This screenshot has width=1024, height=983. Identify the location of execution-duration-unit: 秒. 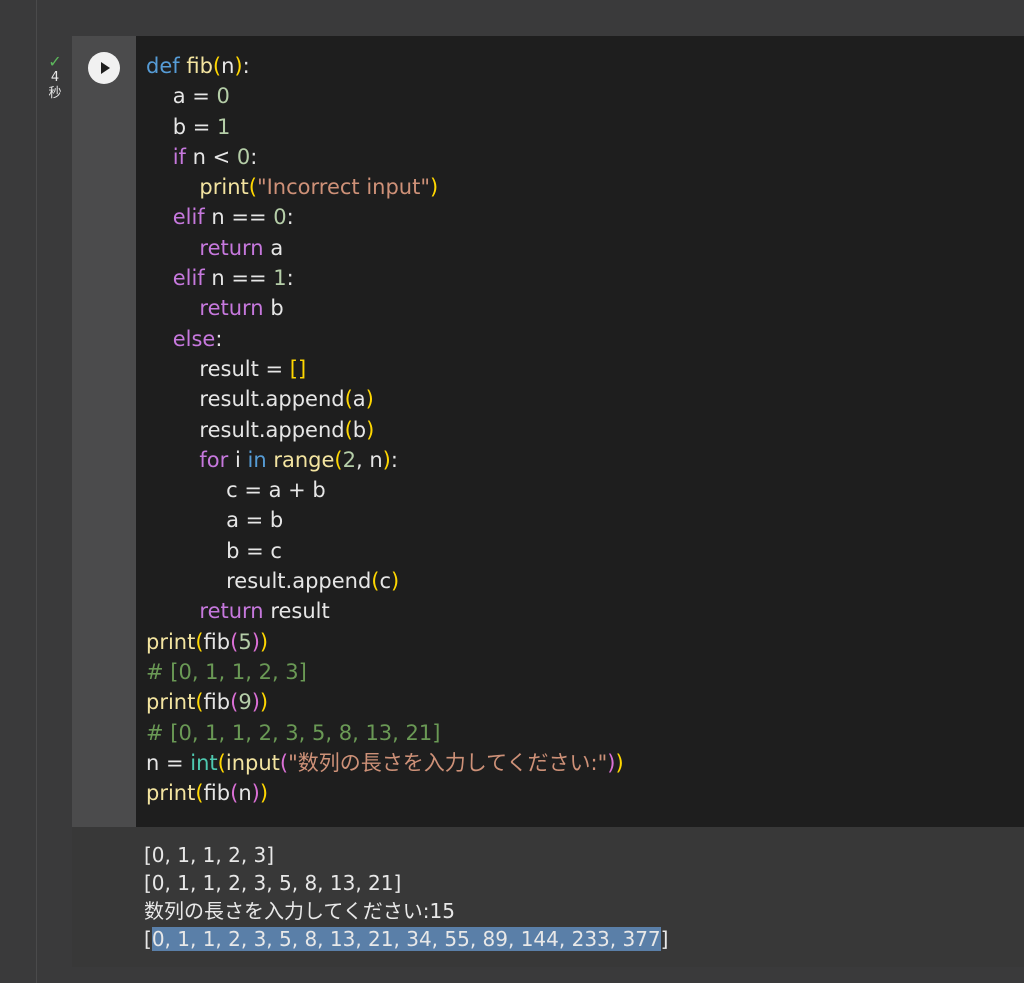
(55, 93).